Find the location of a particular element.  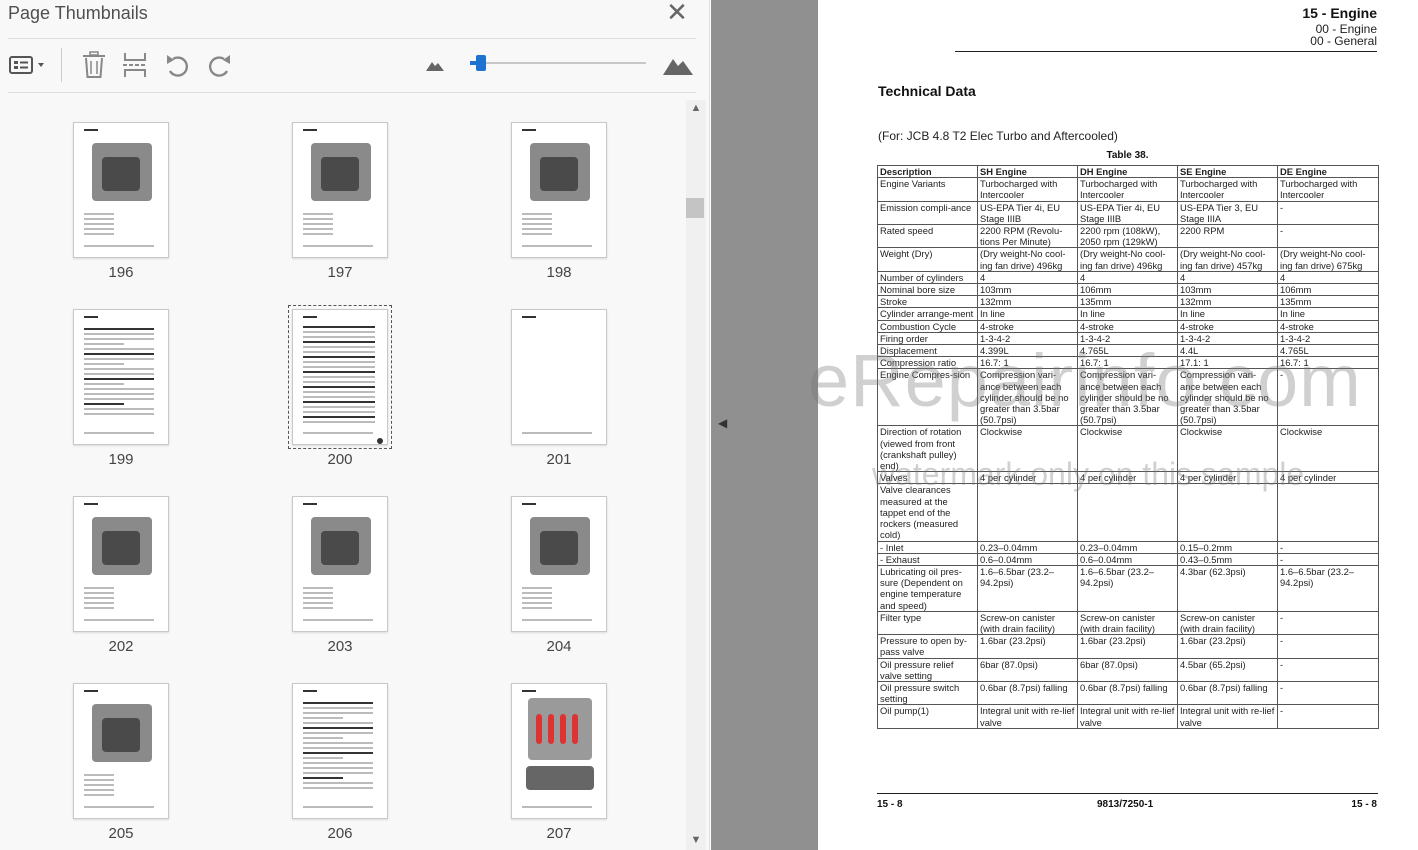

table-cell: In line is located at coordinates (1127, 314).